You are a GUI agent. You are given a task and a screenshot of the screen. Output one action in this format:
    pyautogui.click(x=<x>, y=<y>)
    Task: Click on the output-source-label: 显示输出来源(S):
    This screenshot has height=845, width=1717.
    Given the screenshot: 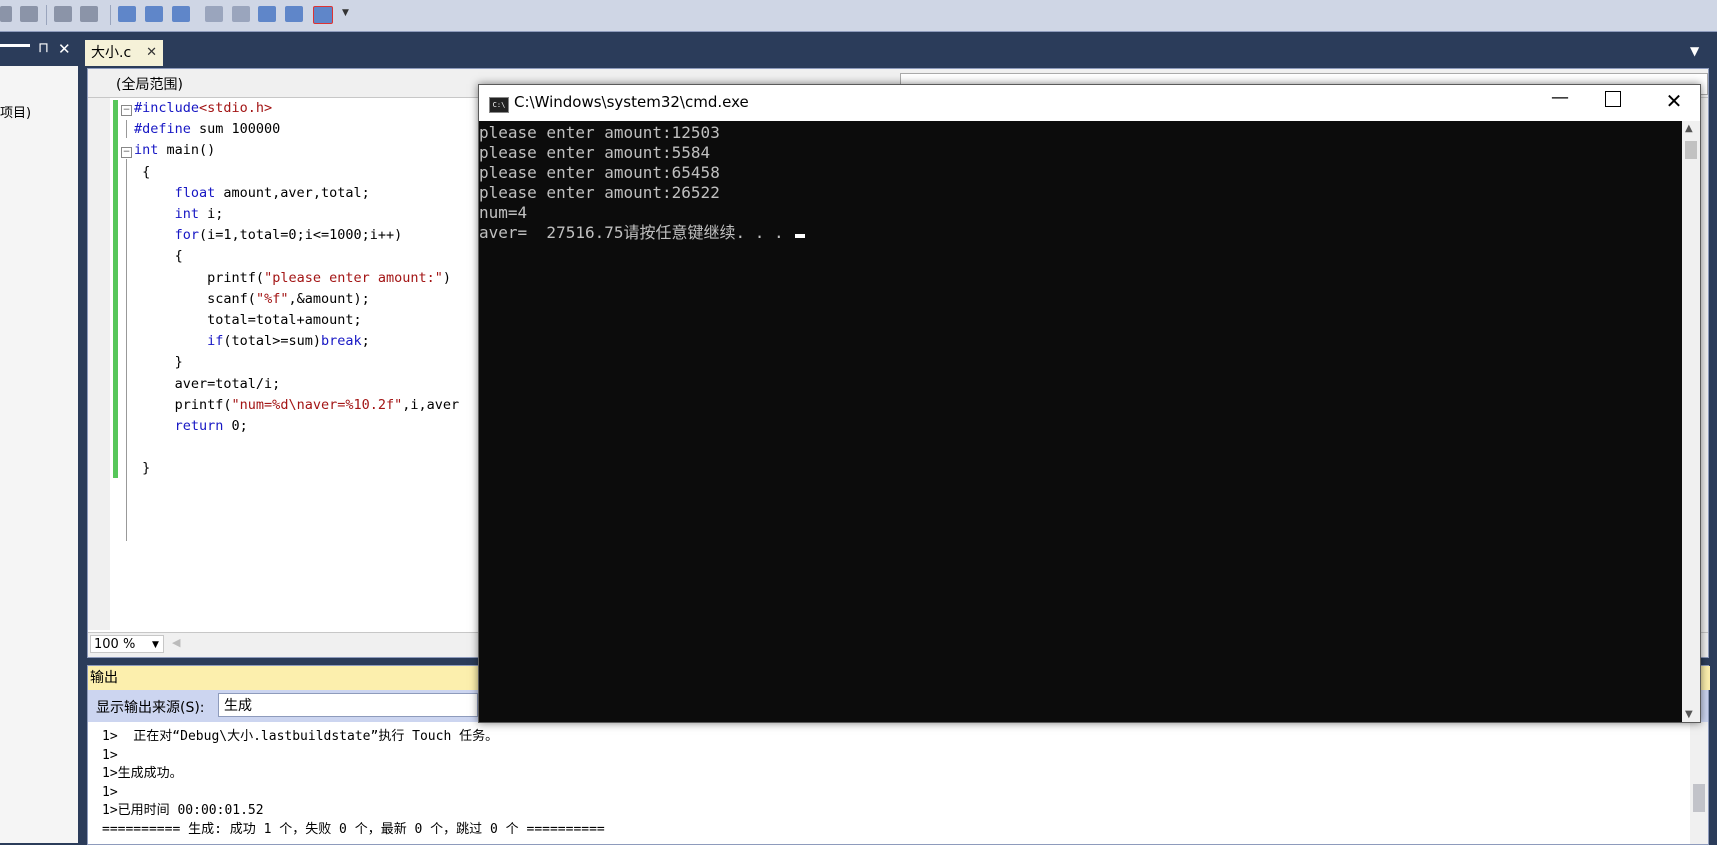 What is the action you would take?
    pyautogui.click(x=150, y=708)
    